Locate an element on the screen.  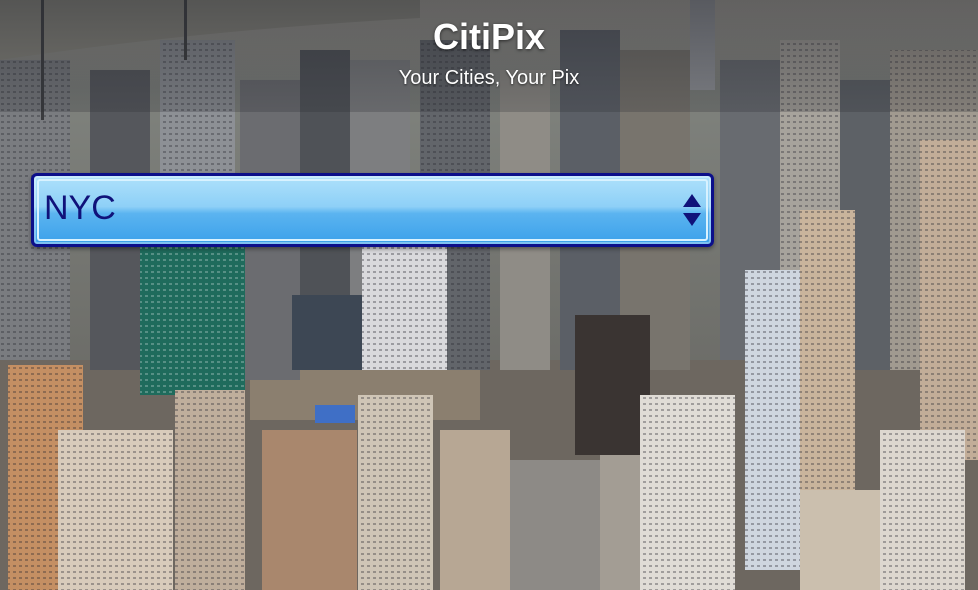
app-title: CitiPix is located at coordinates (489, 36).